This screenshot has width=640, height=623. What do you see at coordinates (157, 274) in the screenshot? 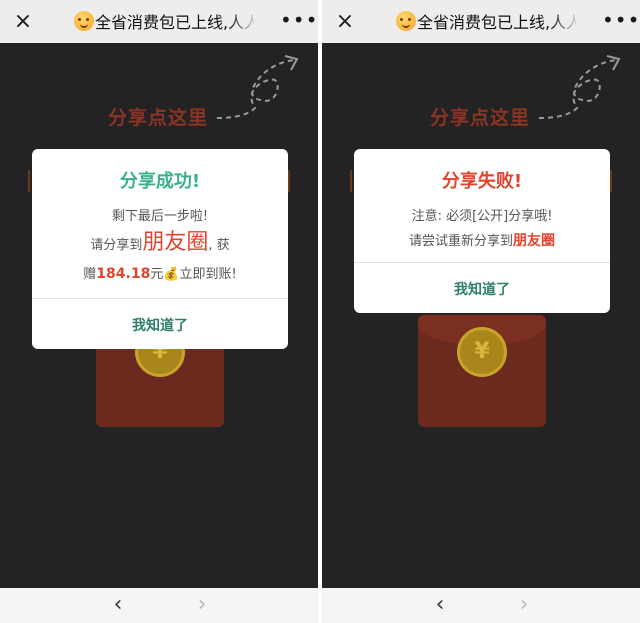
I see `reward-unit: 元` at bounding box center [157, 274].